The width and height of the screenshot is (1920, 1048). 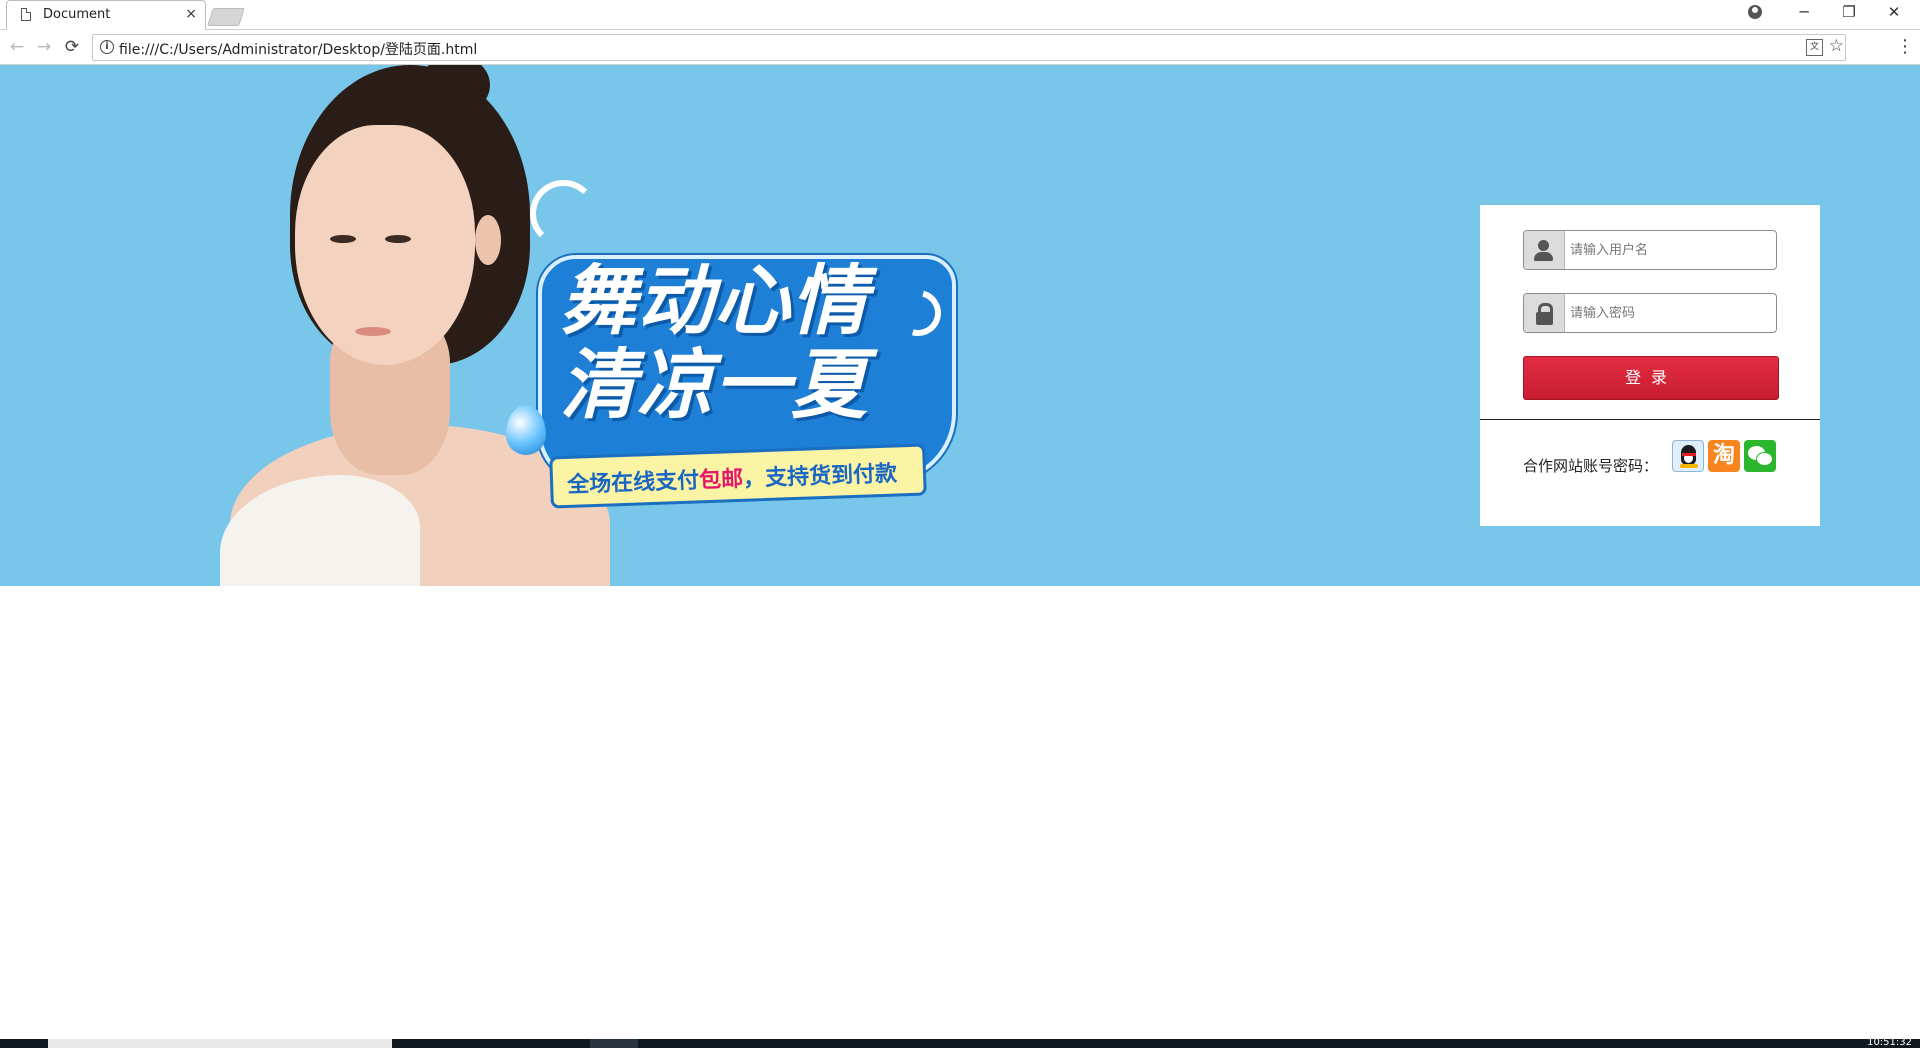 What do you see at coordinates (1889, 1042) in the screenshot?
I see `taskbar-clock: 10:51:32` at bounding box center [1889, 1042].